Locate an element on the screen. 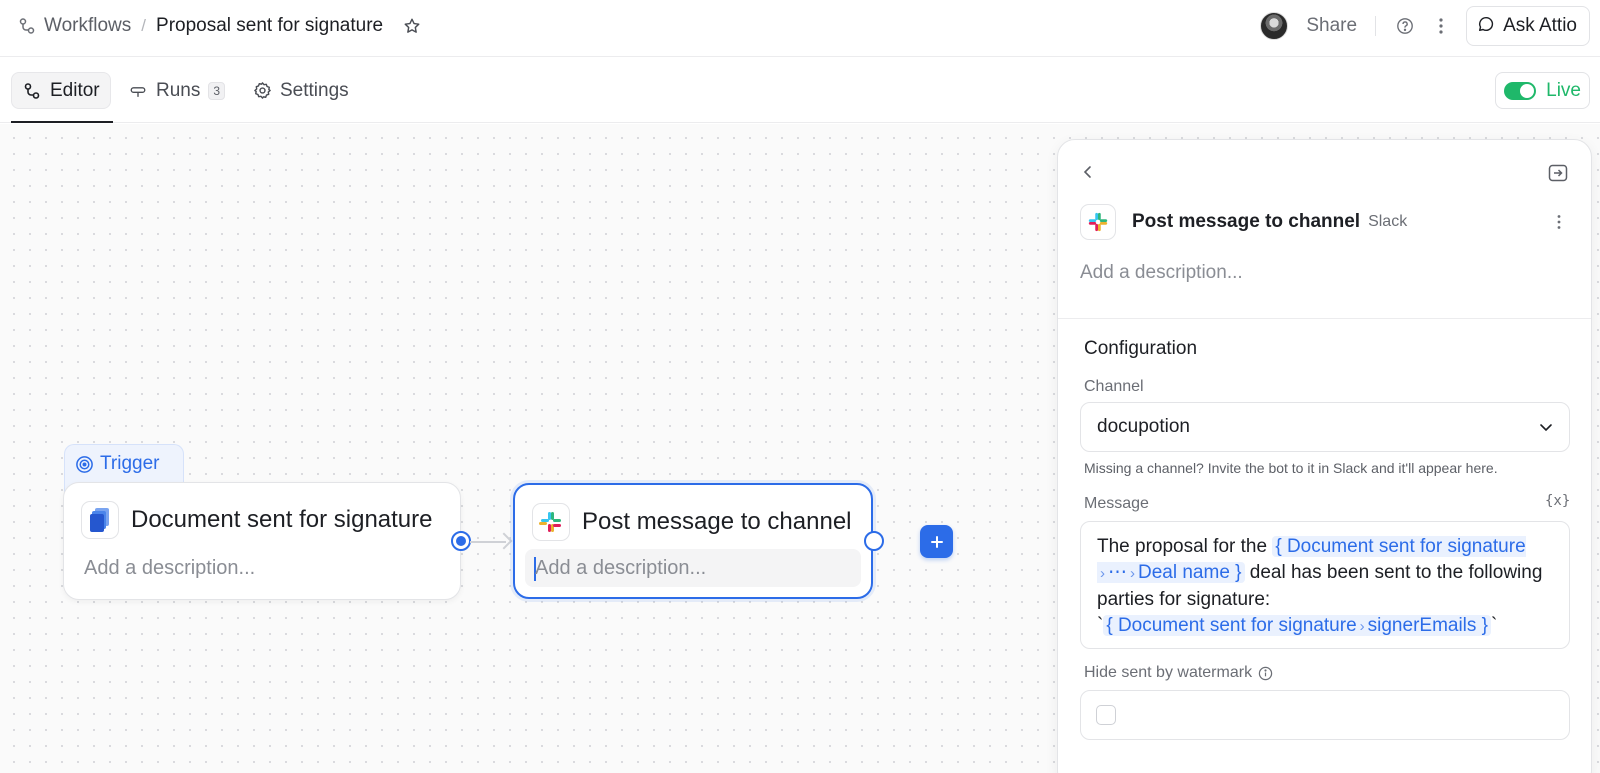  tab-editor-label: Editor is located at coordinates (75, 90).